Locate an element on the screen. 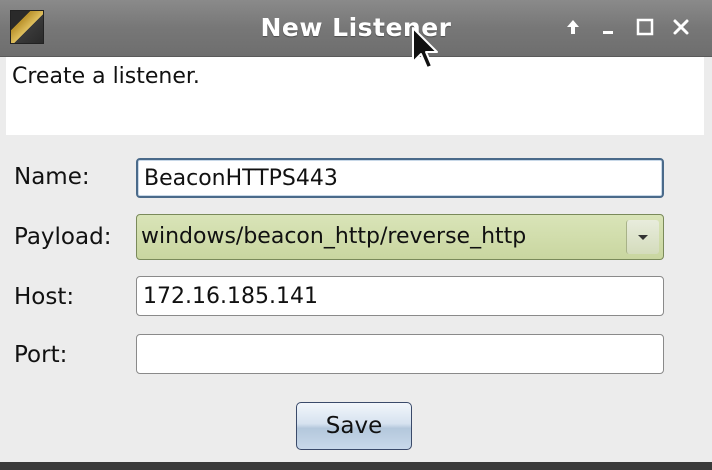  payload-dropdown-button is located at coordinates (642, 237).